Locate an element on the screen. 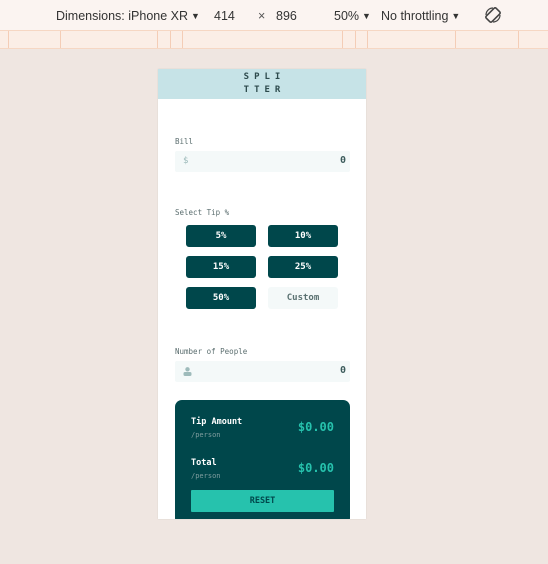 The width and height of the screenshot is (548, 564). people-input: 0 is located at coordinates (262, 371).